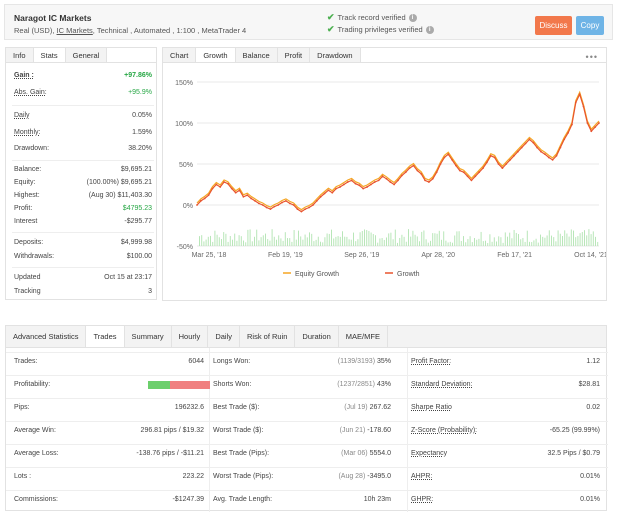 Image resolution: width=617 pixels, height=525 pixels. What do you see at coordinates (138, 75) in the screenshot?
I see `gain-value: +97.86%` at bounding box center [138, 75].